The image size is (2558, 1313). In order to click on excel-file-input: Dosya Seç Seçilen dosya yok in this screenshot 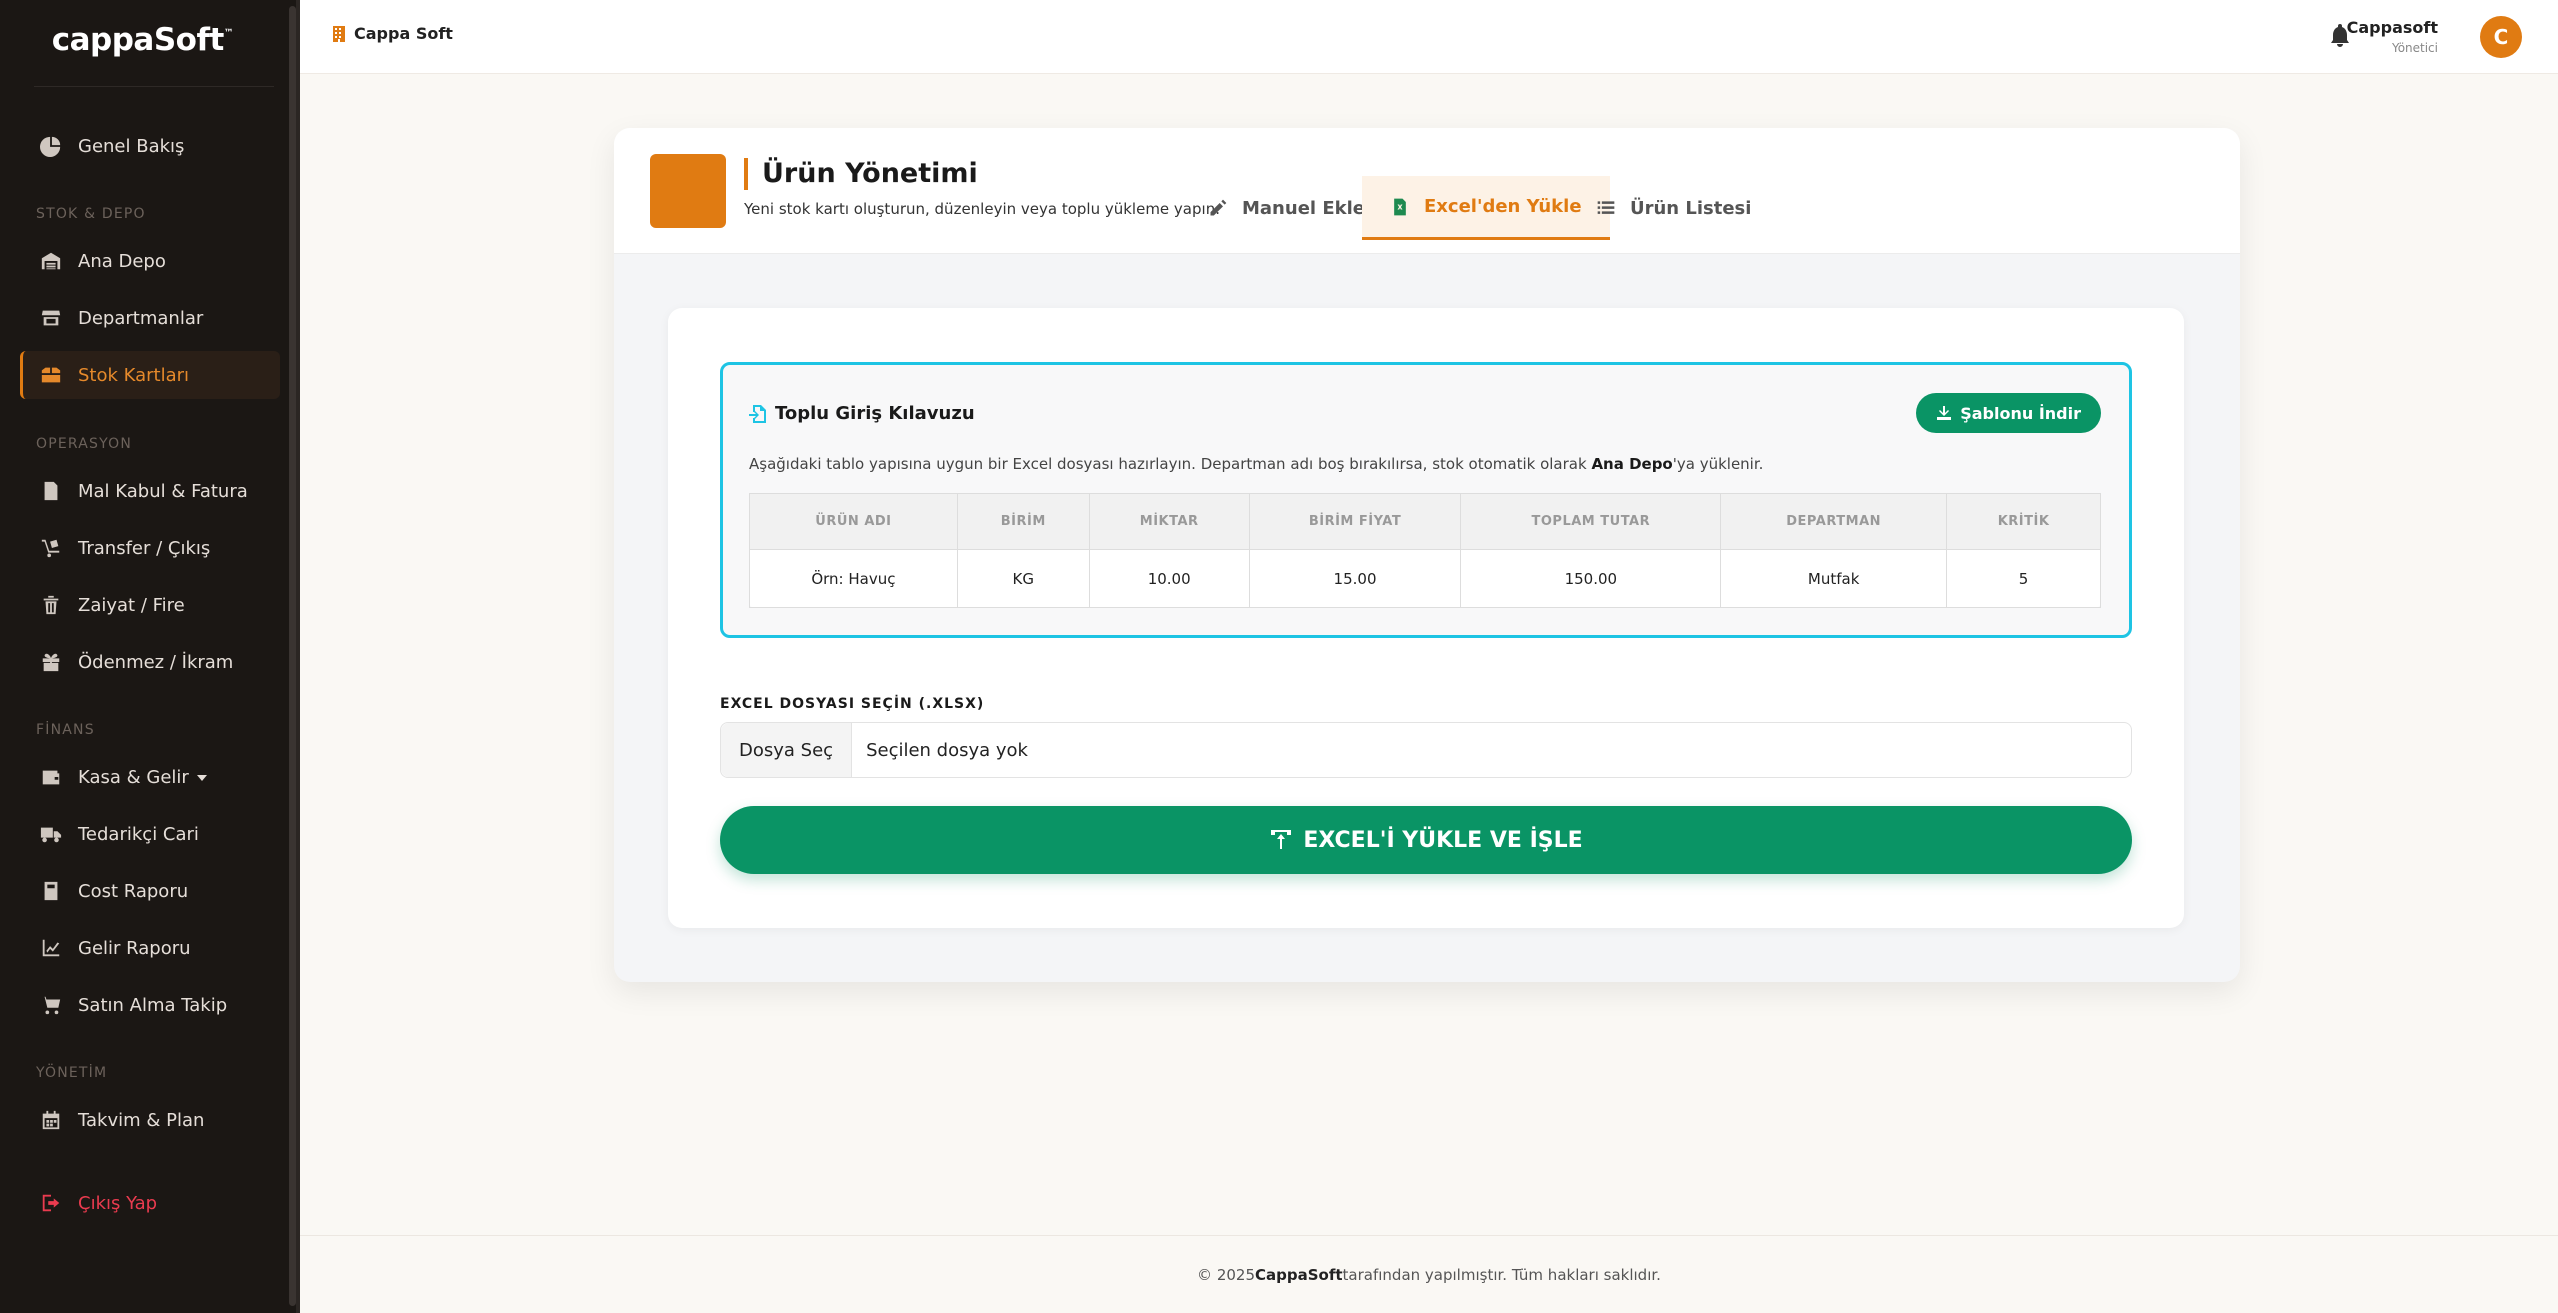, I will do `click(1426, 750)`.